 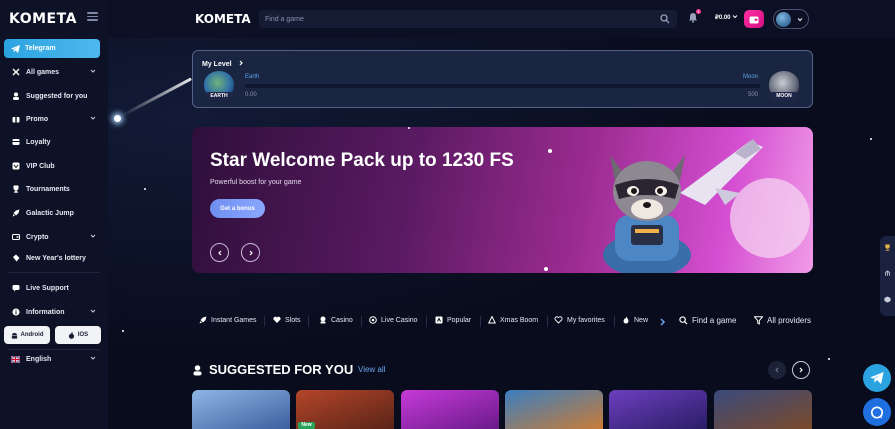 What do you see at coordinates (219, 96) in the screenshot?
I see `earth-badge: EARTH` at bounding box center [219, 96].